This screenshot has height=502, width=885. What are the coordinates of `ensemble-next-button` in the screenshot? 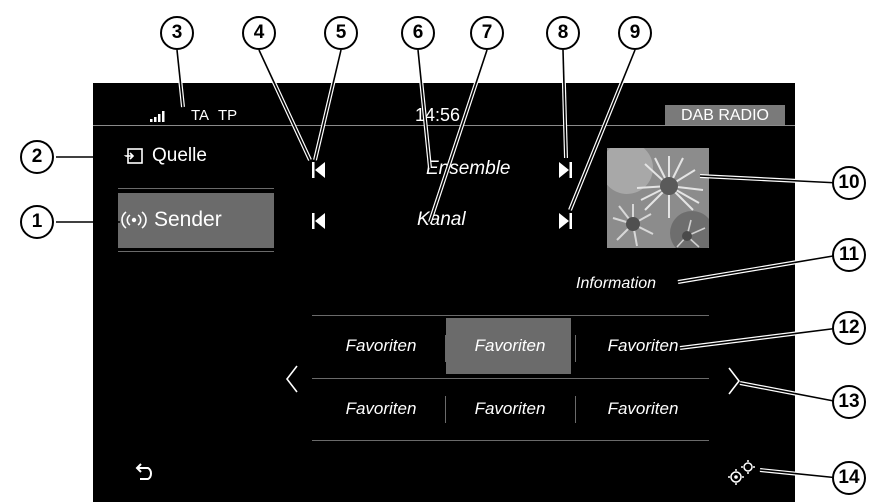 It's located at (565, 170).